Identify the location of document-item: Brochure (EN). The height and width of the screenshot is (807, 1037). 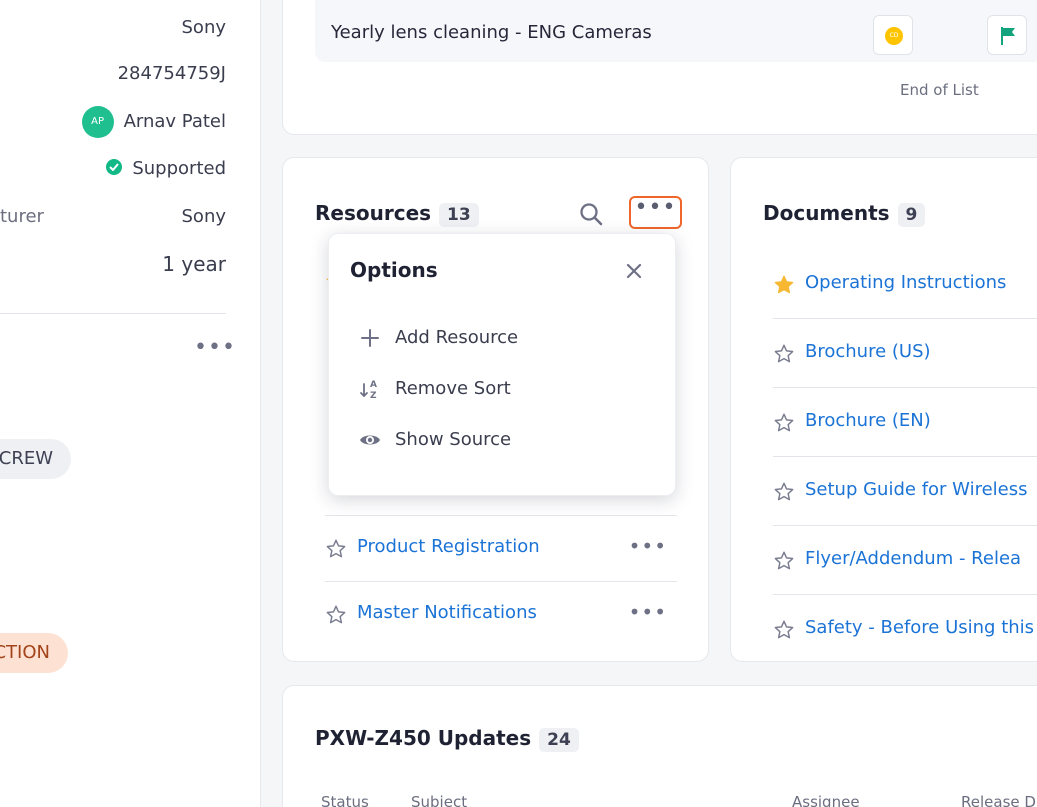
(905, 422).